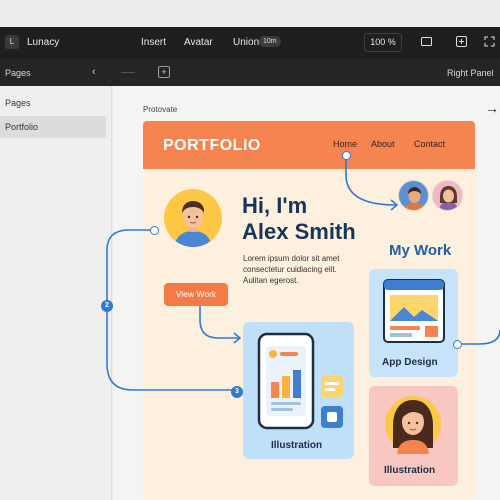 The height and width of the screenshot is (500, 500). Describe the element at coordinates (18, 73) in the screenshot. I see `pages-tab: Pages` at that location.